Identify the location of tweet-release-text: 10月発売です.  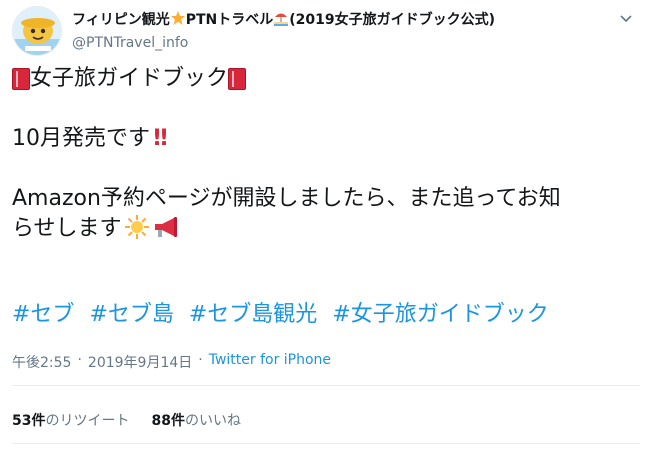
(81, 138).